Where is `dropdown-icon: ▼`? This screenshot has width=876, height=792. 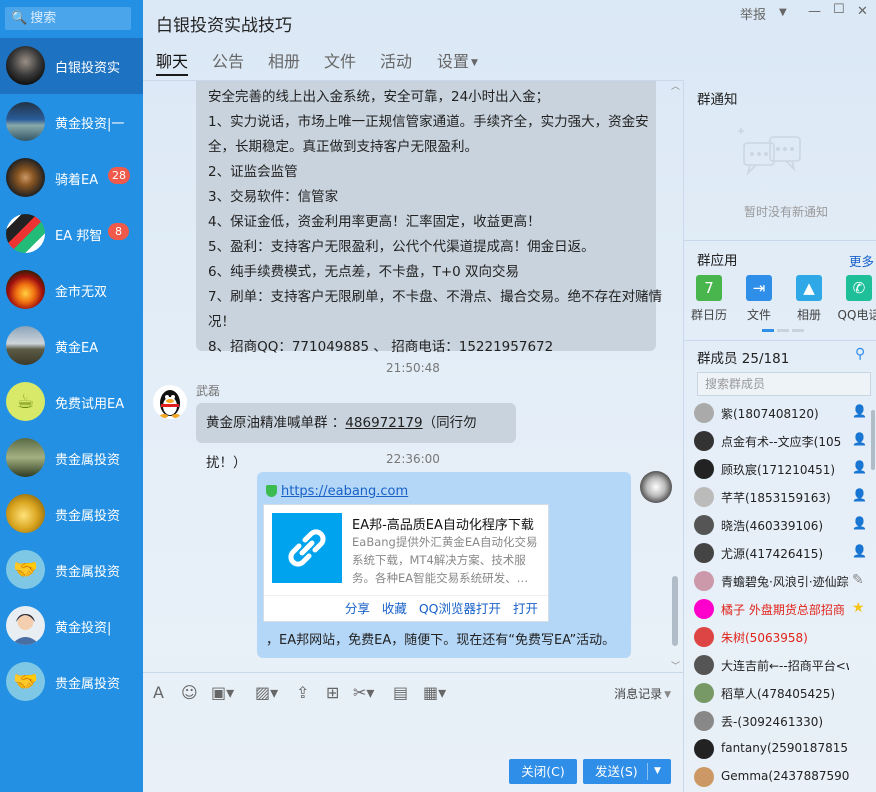
dropdown-icon: ▼ is located at coordinates (783, 12).